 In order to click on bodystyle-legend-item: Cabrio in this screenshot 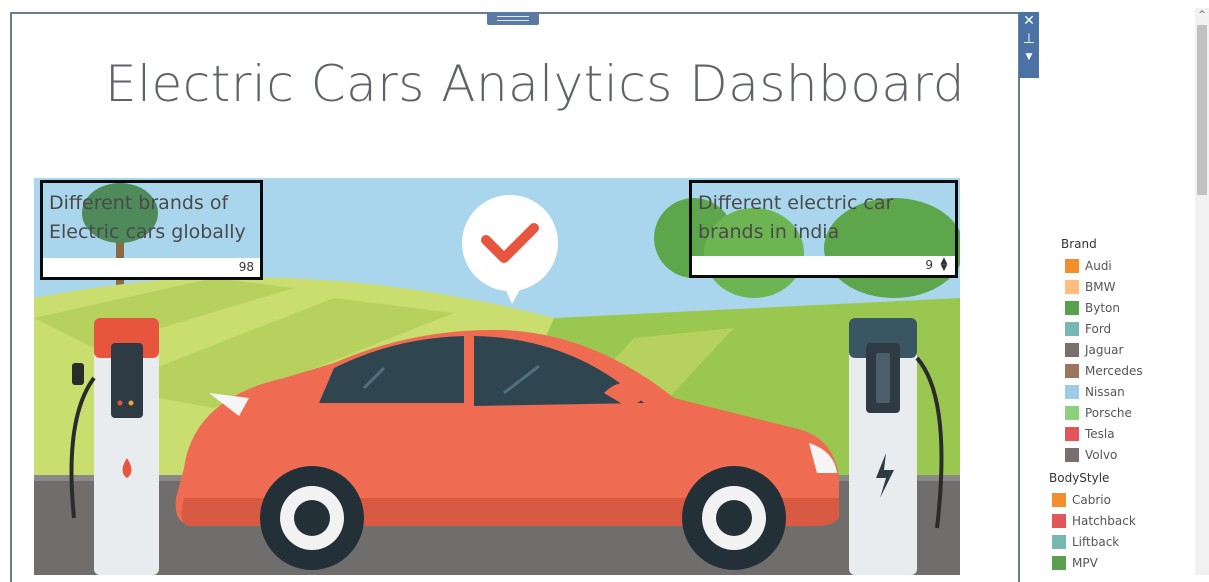, I will do `click(1121, 499)`.